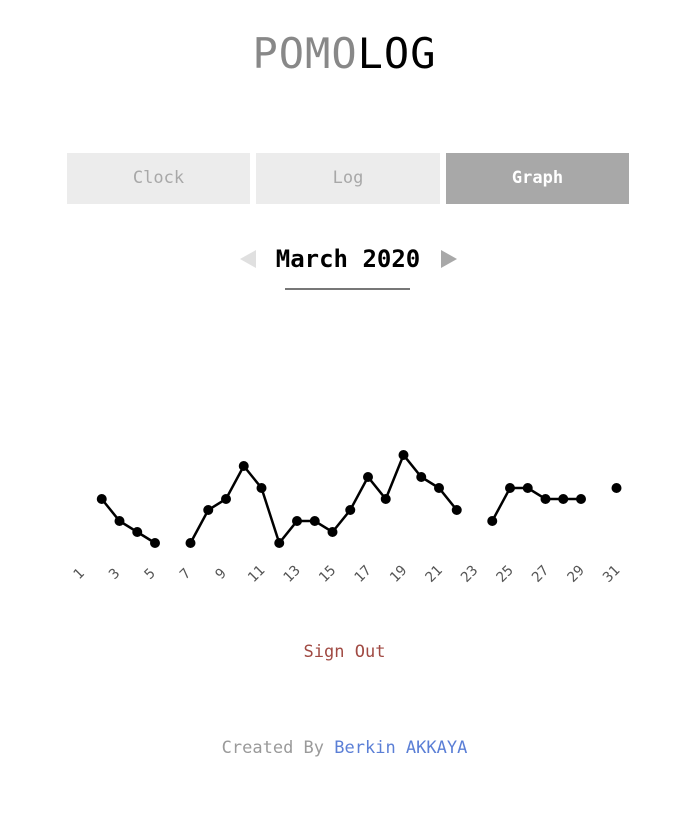  I want to click on x-tick-label: 11, so click(256, 574).